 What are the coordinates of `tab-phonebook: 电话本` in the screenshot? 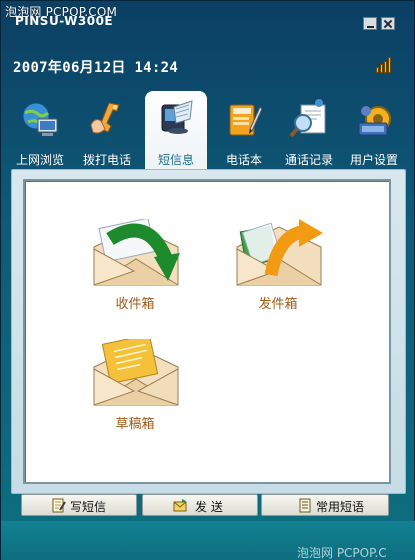 It's located at (244, 131).